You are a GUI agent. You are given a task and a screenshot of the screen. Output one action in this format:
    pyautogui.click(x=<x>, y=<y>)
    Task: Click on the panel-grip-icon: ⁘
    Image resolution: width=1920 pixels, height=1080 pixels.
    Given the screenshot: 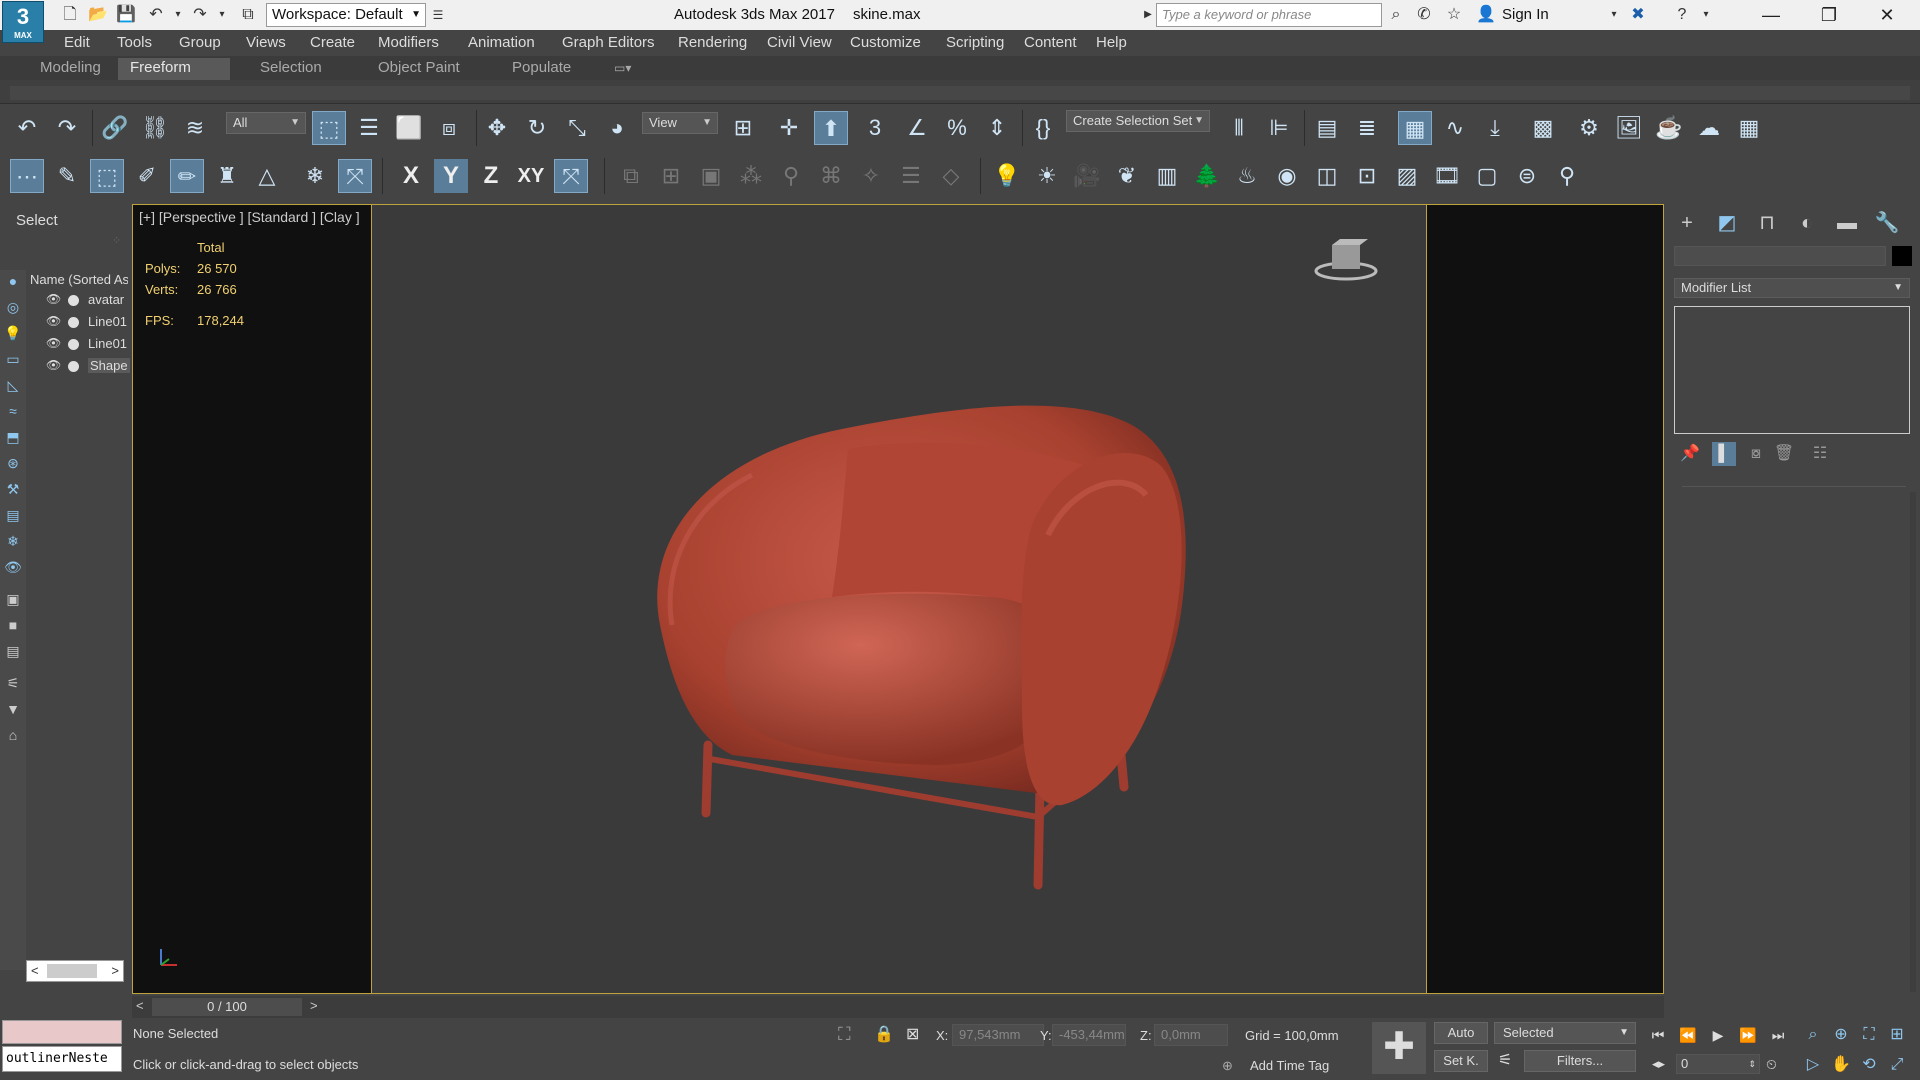 What is the action you would take?
    pyautogui.click(x=116, y=240)
    